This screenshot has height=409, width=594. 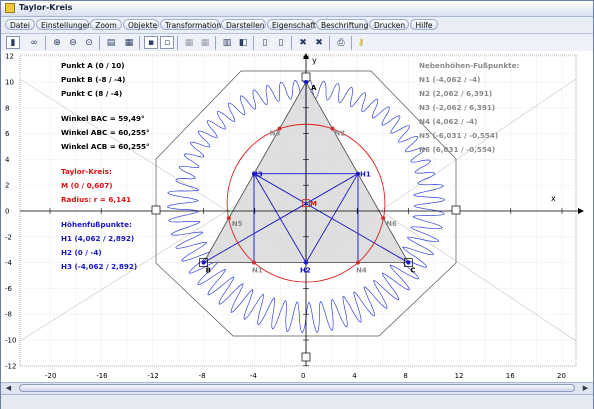 What do you see at coordinates (190, 24) in the screenshot?
I see `menu-transformation: Transformation` at bounding box center [190, 24].